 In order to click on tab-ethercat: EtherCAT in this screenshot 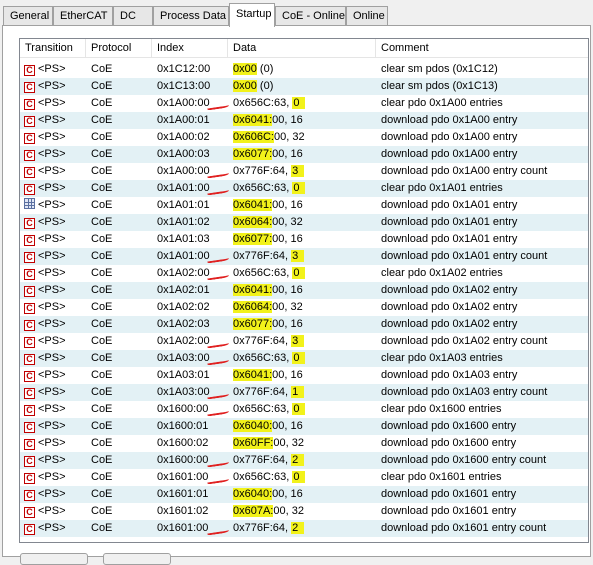, I will do `click(83, 15)`.